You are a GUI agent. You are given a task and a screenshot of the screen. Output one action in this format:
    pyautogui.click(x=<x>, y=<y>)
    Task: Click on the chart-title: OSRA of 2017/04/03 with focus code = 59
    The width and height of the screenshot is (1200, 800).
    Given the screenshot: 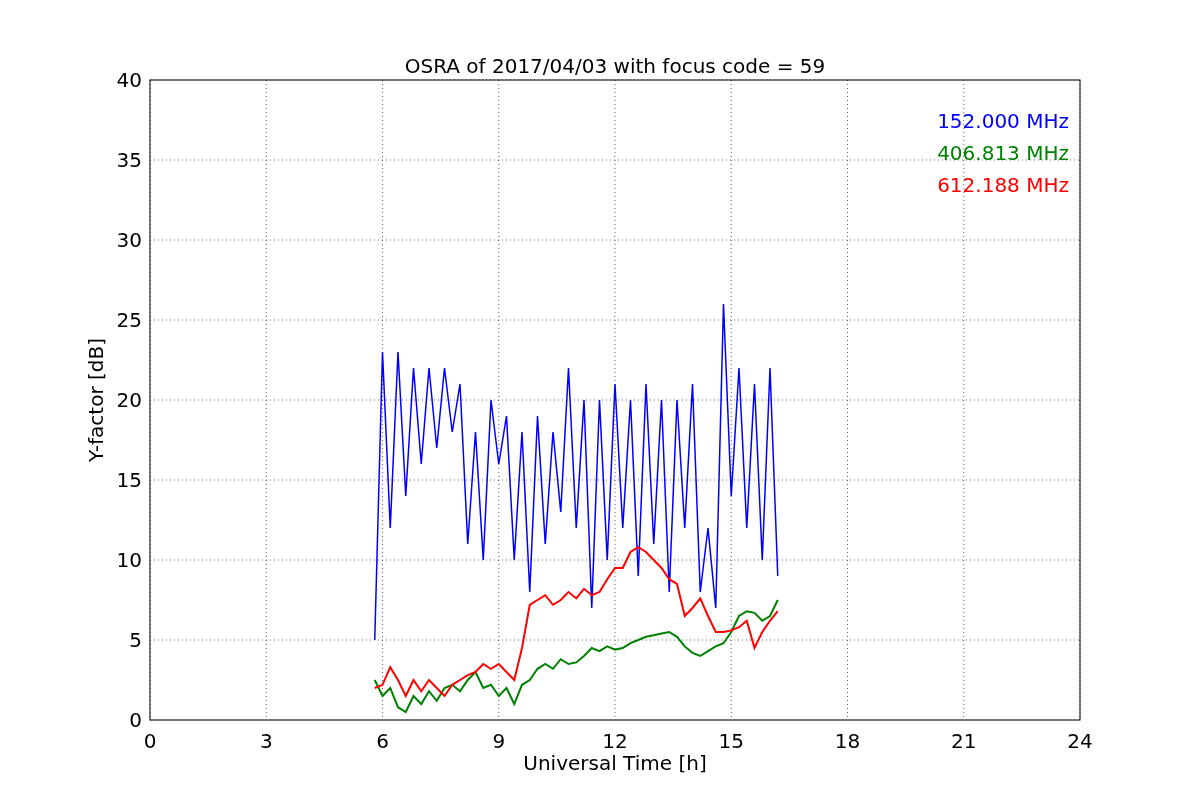 What is the action you would take?
    pyautogui.click(x=615, y=66)
    